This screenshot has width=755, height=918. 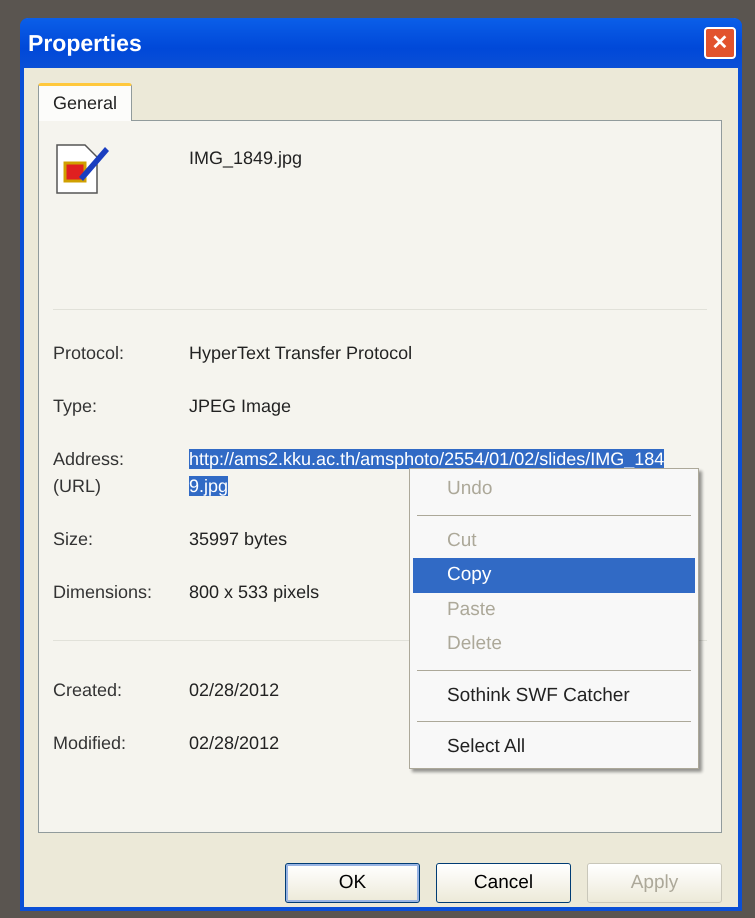 I want to click on field-label: Size:, so click(x=73, y=539).